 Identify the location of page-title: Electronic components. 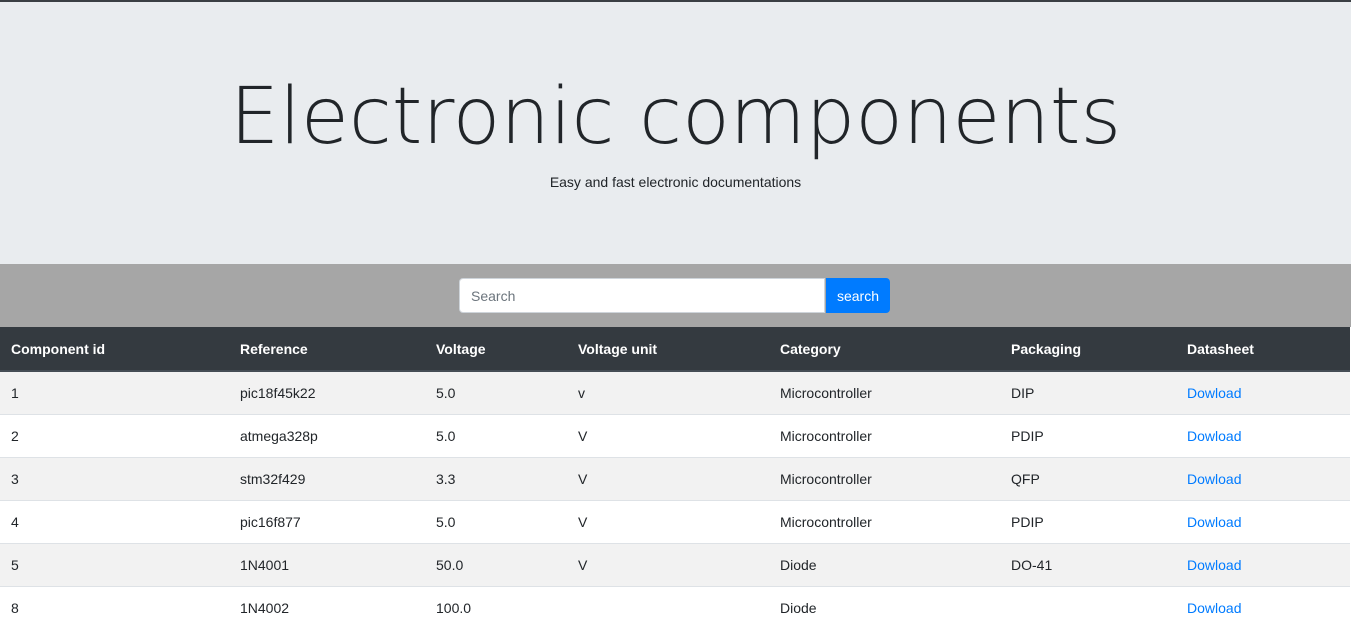
(675, 117).